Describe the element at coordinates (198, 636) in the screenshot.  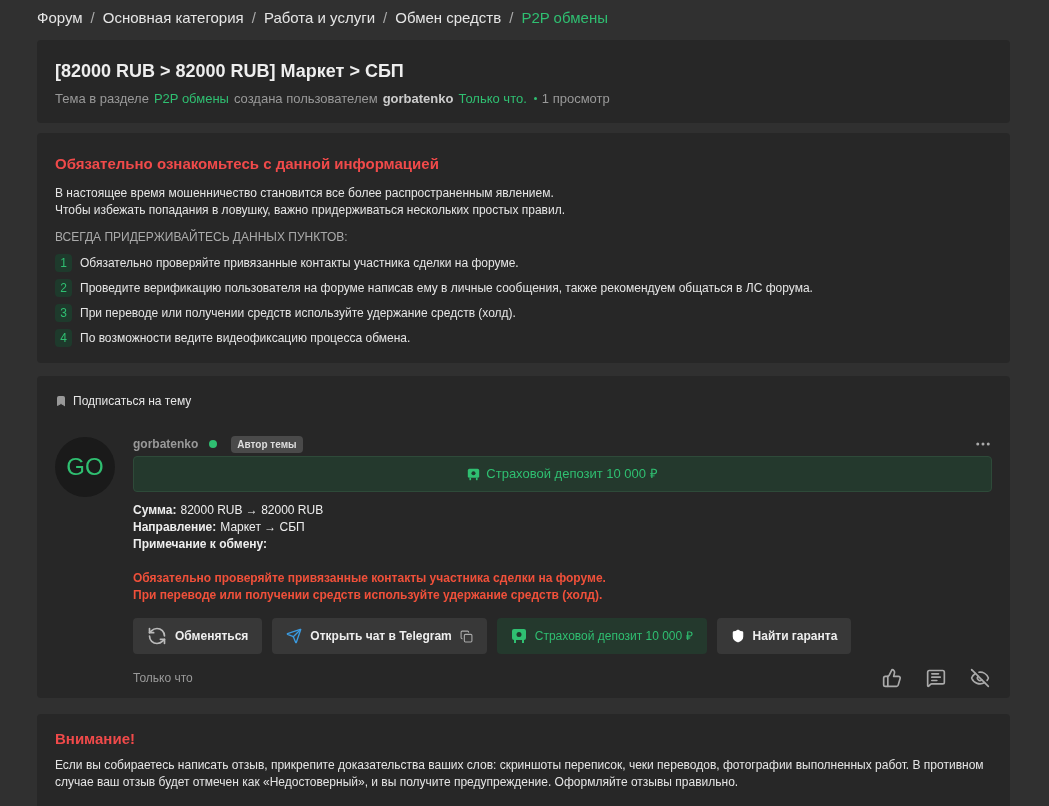
I see `exchange-button: Обменяться` at that location.